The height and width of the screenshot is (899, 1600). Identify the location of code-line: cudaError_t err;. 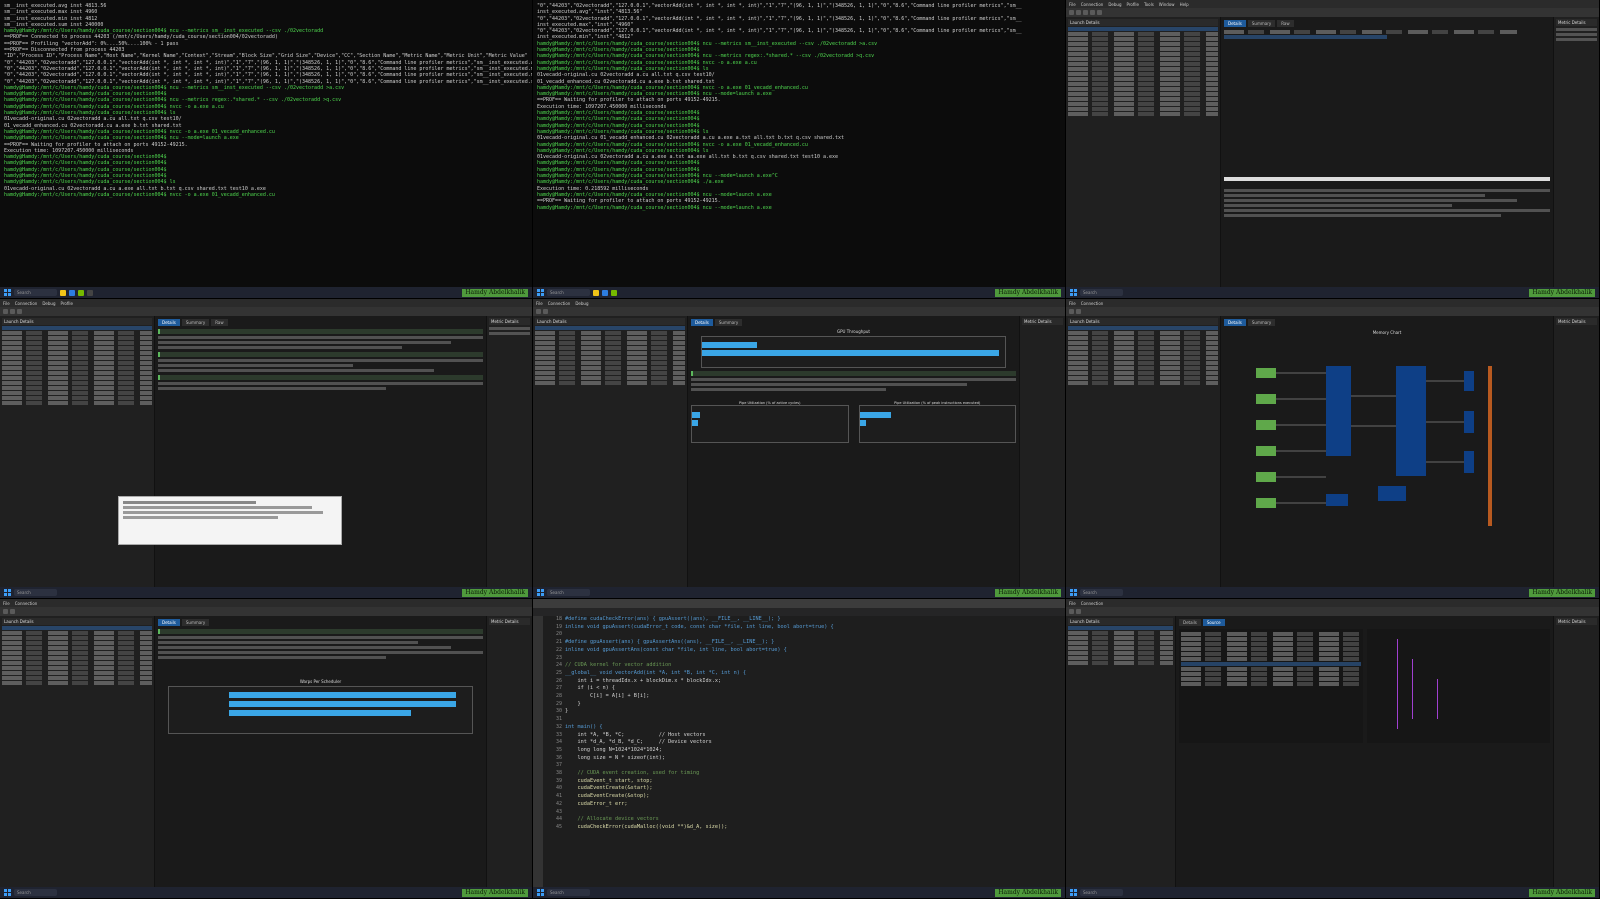
(815, 805).